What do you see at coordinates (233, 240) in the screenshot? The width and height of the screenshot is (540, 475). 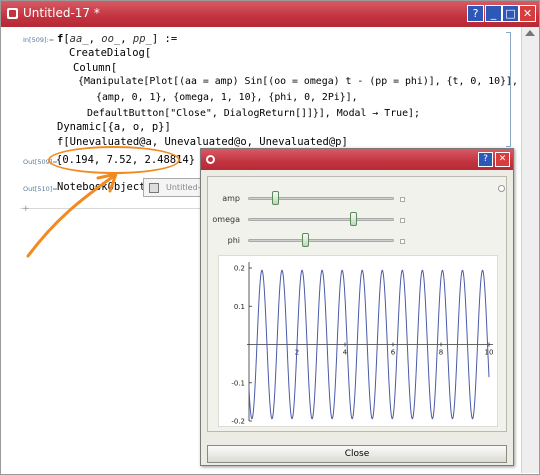 I see `phi-label: phi` at bounding box center [233, 240].